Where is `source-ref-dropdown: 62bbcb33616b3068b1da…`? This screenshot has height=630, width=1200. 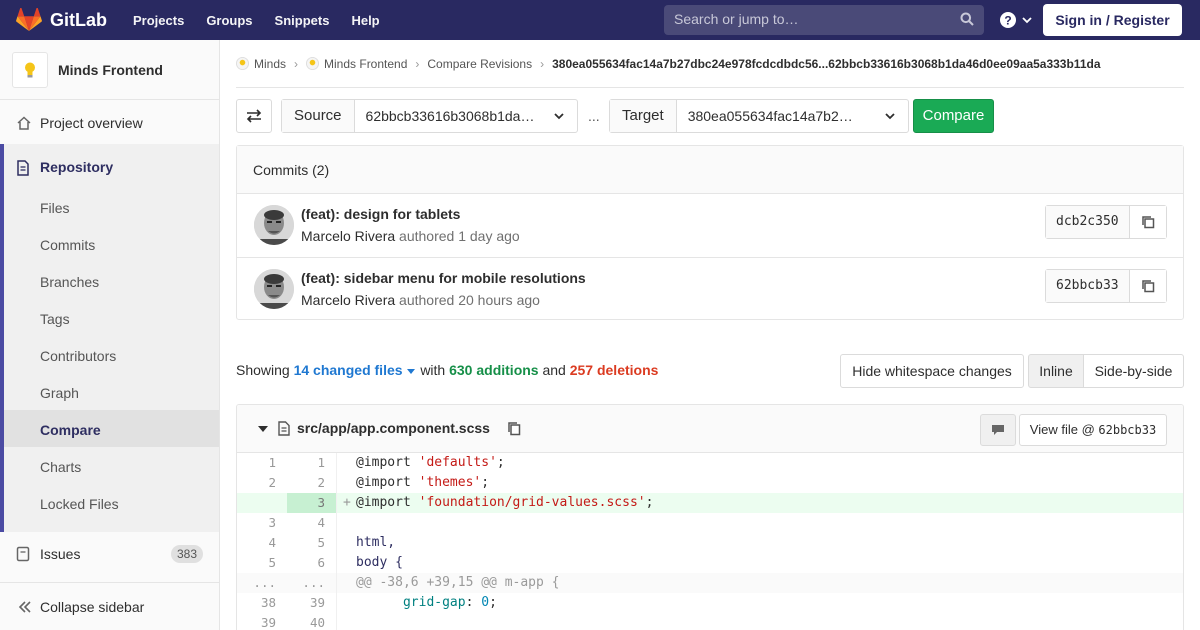
source-ref-dropdown: 62bbcb33616b3068b1da… is located at coordinates (466, 116).